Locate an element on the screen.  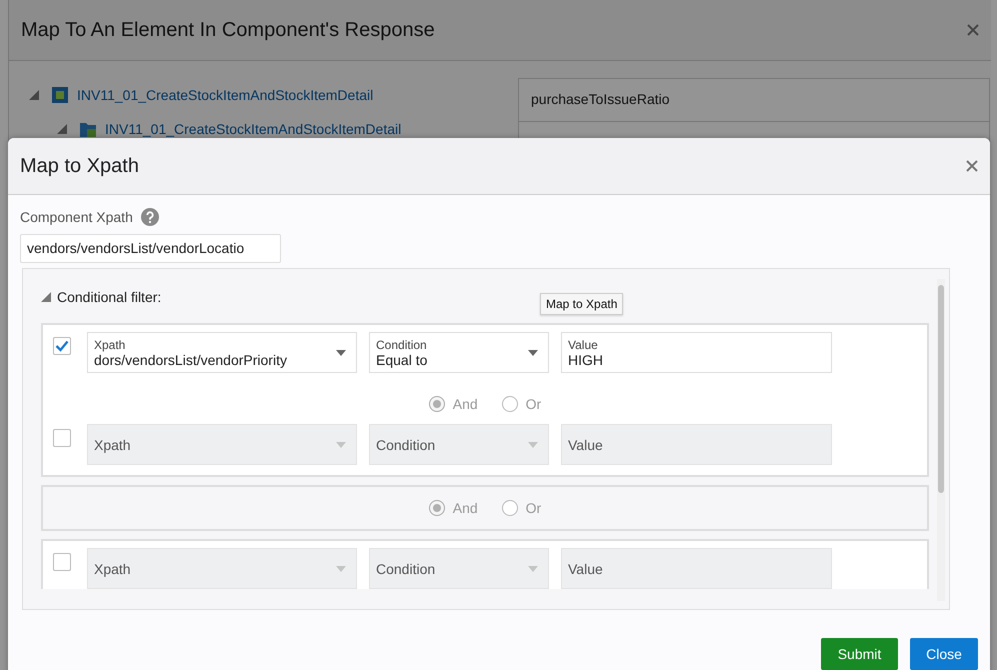
checkbox is located at coordinates (62, 346).